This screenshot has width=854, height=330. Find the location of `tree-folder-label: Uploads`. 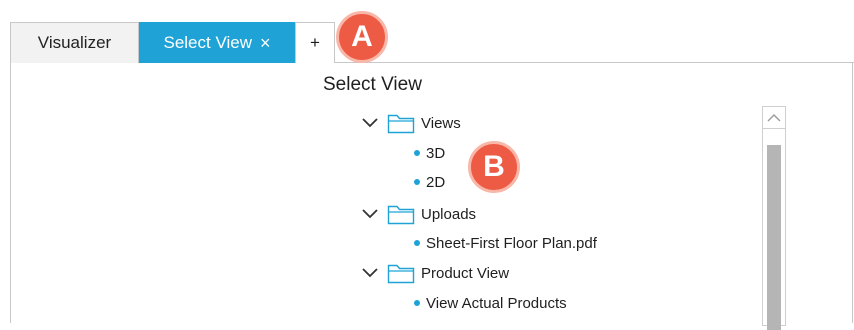

tree-folder-label: Uploads is located at coordinates (449, 214).